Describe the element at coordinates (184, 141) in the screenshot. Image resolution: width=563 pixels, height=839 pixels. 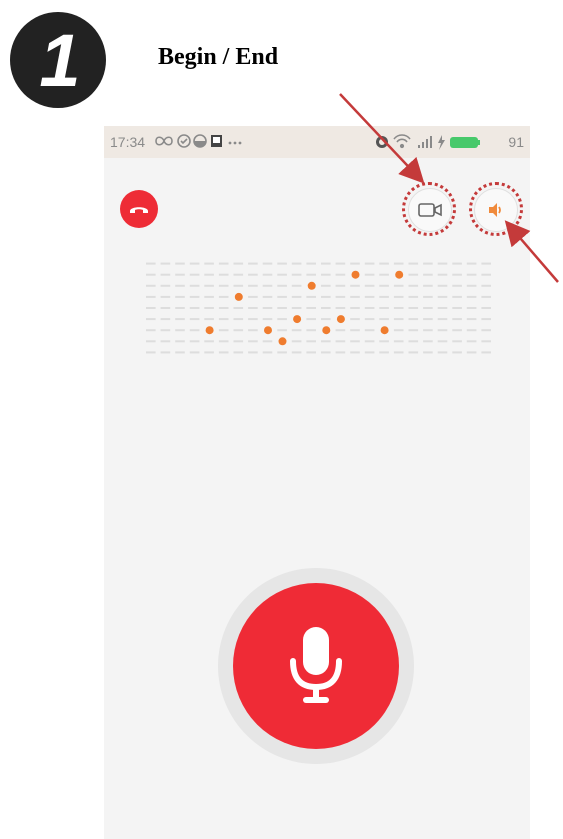
I see `check-circle-icon` at that location.